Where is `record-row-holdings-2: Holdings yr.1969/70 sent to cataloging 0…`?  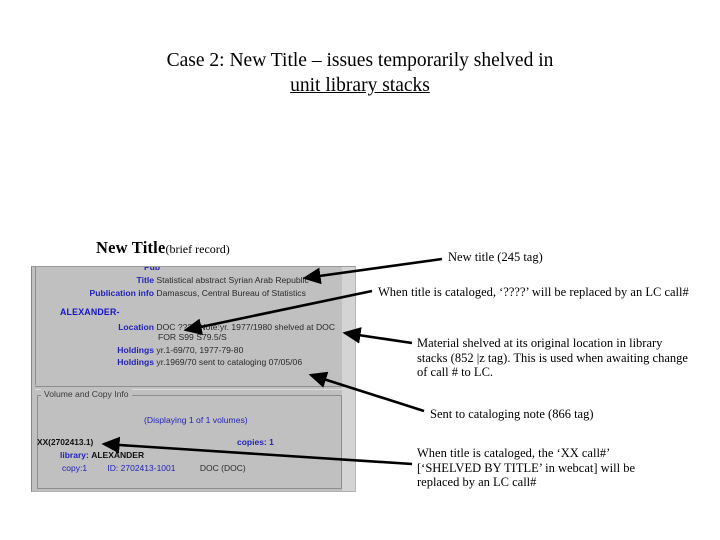 record-row-holdings-2: Holdings yr.1969/70 sent to cataloging 0… is located at coordinates (190, 362).